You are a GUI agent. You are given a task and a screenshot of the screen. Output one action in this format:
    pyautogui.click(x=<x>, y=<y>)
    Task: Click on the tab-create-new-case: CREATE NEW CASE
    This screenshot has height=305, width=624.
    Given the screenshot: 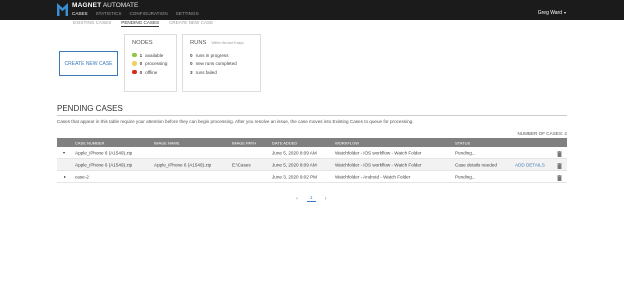 What is the action you would take?
    pyautogui.click(x=191, y=23)
    